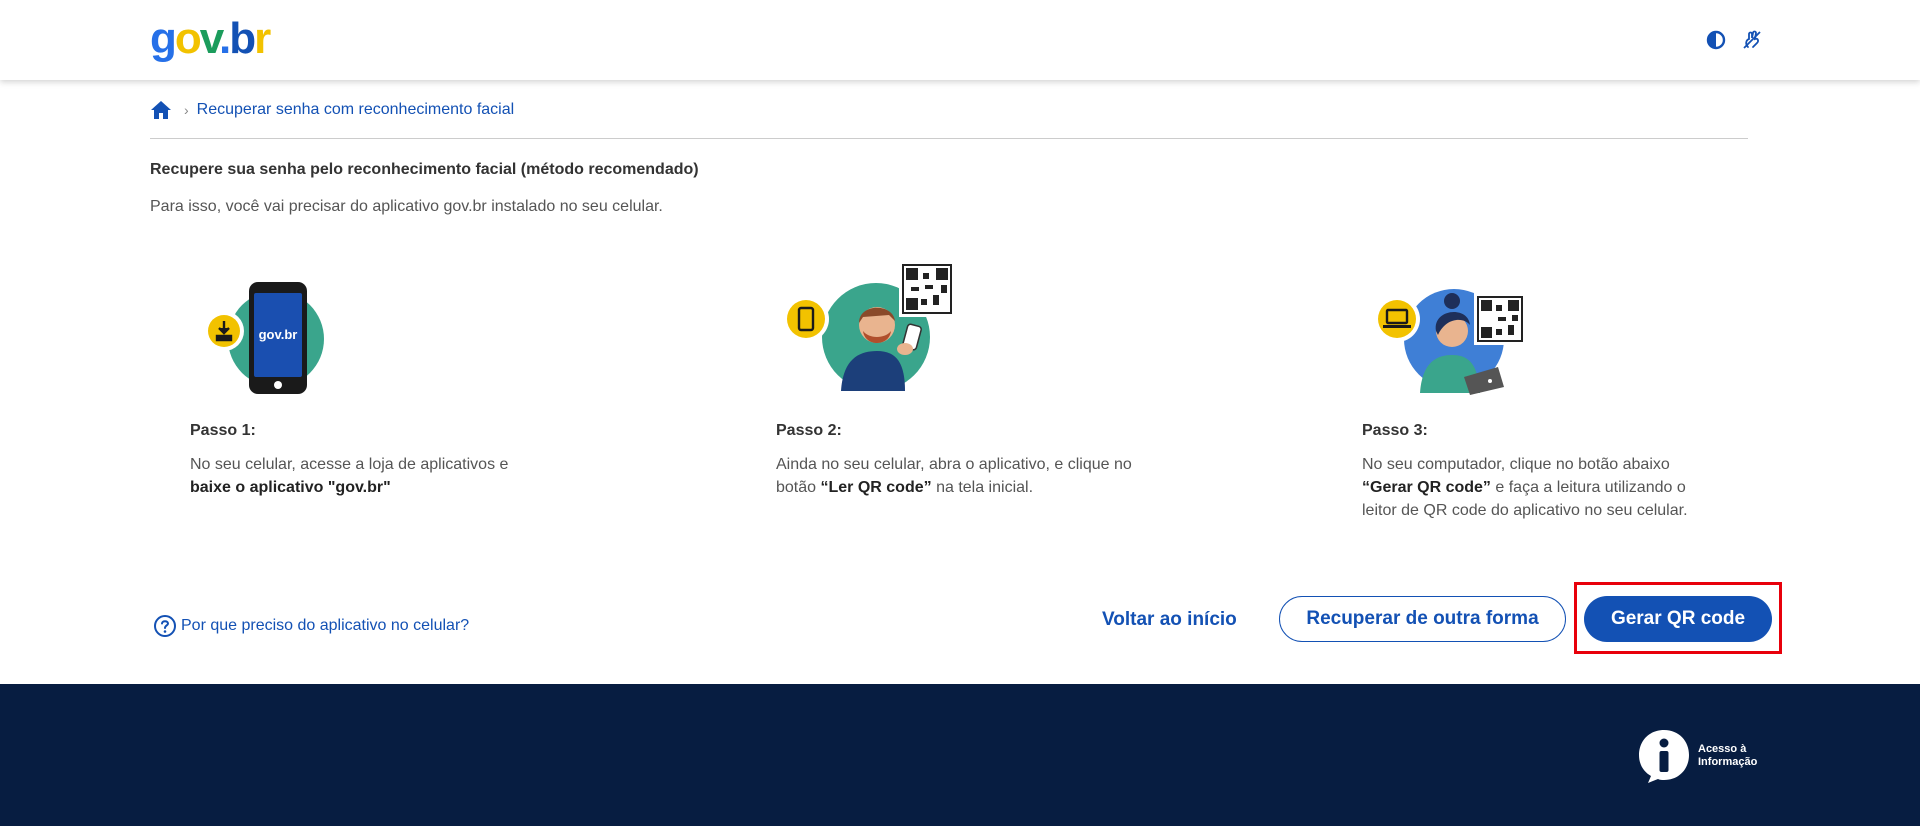  I want to click on step-1-label: Passo 1:, so click(223, 430).